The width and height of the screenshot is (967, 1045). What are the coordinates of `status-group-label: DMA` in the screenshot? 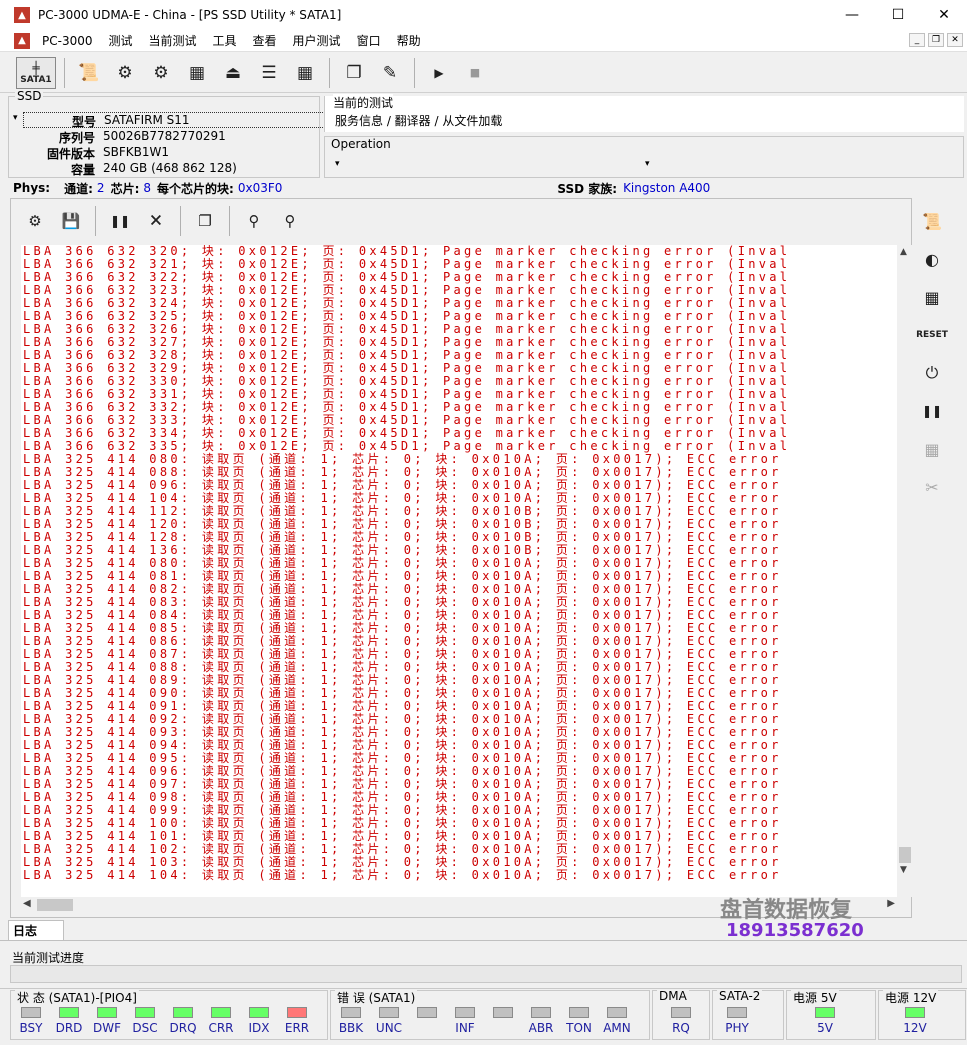 It's located at (673, 996).